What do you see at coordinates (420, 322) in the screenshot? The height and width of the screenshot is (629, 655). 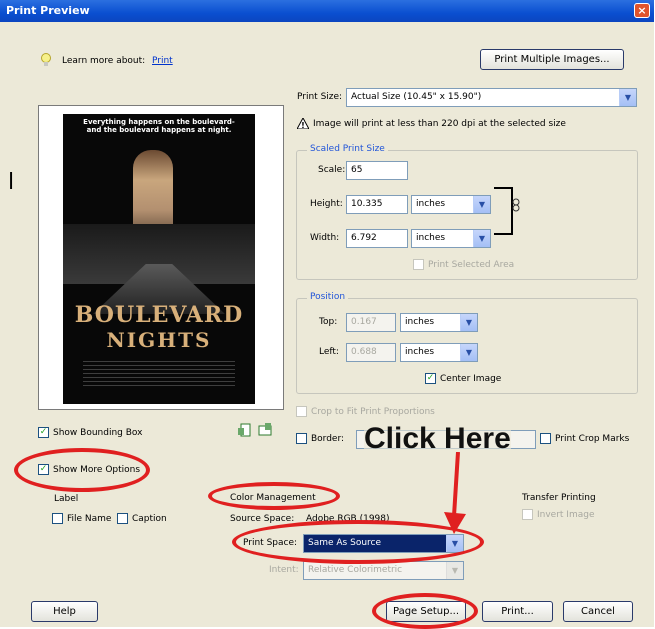 I see `top-unit-value: inches` at bounding box center [420, 322].